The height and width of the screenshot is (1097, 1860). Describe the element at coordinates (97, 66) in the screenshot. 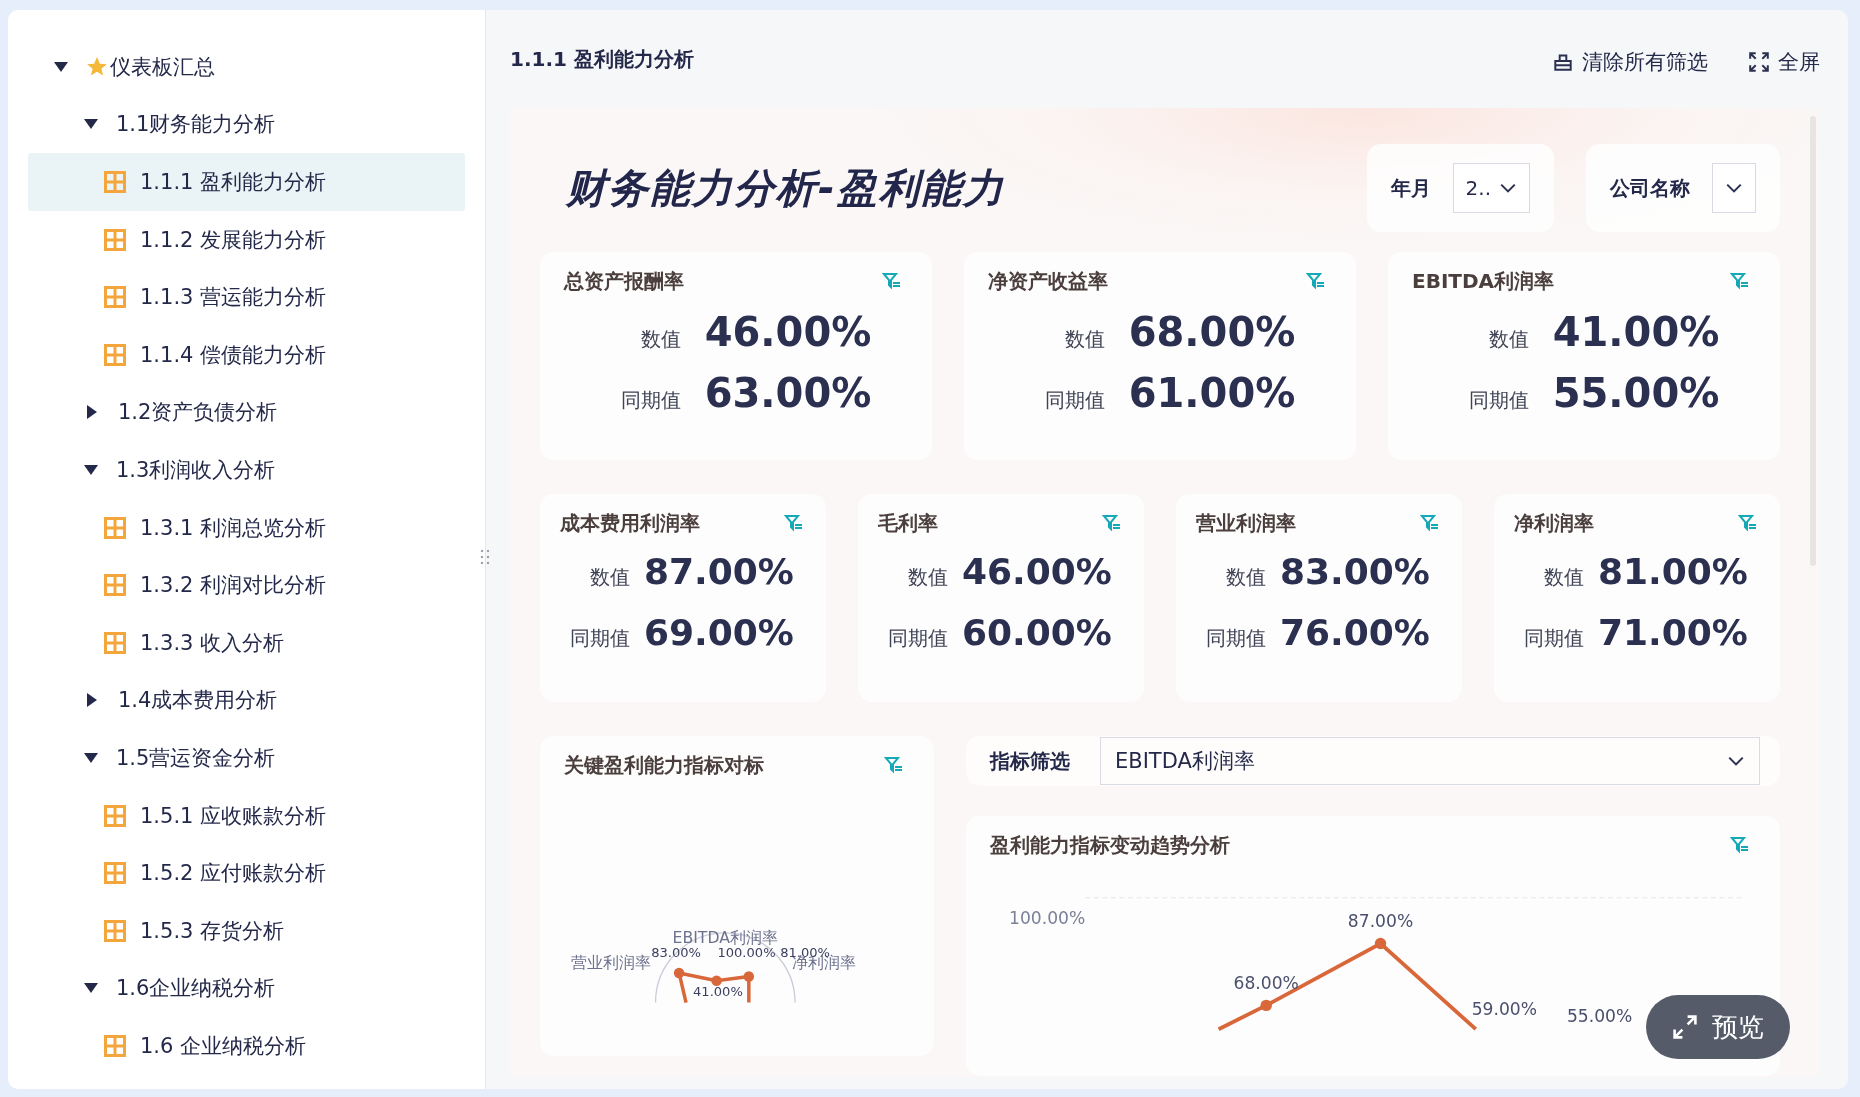

I see `star-icon` at that location.